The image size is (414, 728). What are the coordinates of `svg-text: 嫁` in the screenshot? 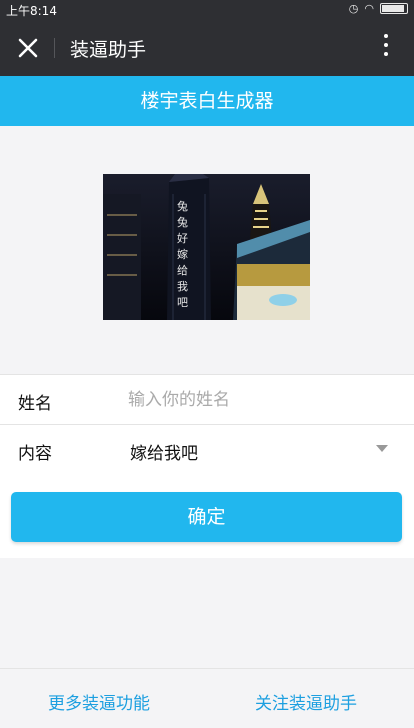 It's located at (182, 254).